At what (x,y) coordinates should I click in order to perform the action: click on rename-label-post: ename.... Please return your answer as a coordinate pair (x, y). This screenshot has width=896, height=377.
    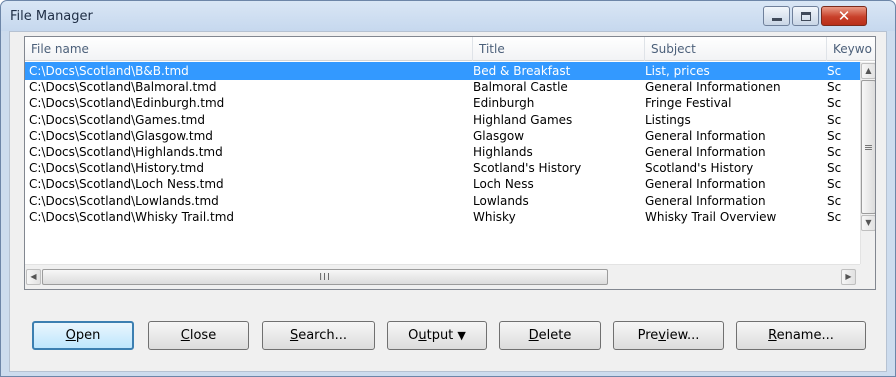
    Looking at the image, I should click on (805, 335).